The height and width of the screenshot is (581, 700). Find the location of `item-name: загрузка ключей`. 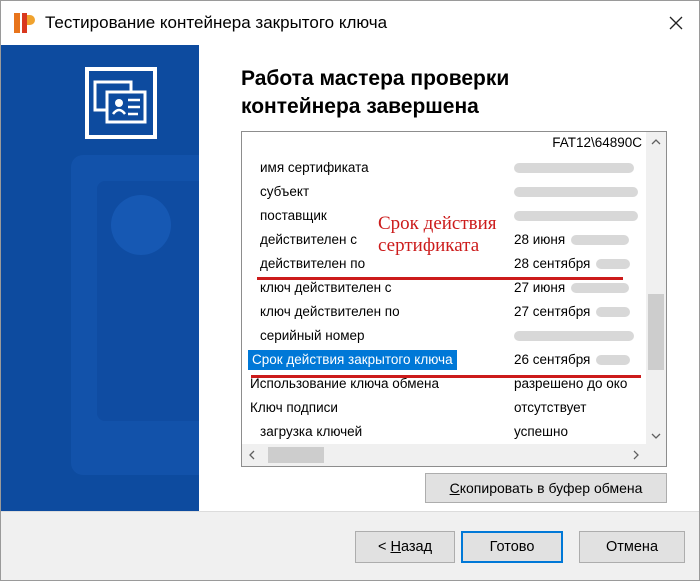

item-name: загрузка ключей is located at coordinates (311, 431).